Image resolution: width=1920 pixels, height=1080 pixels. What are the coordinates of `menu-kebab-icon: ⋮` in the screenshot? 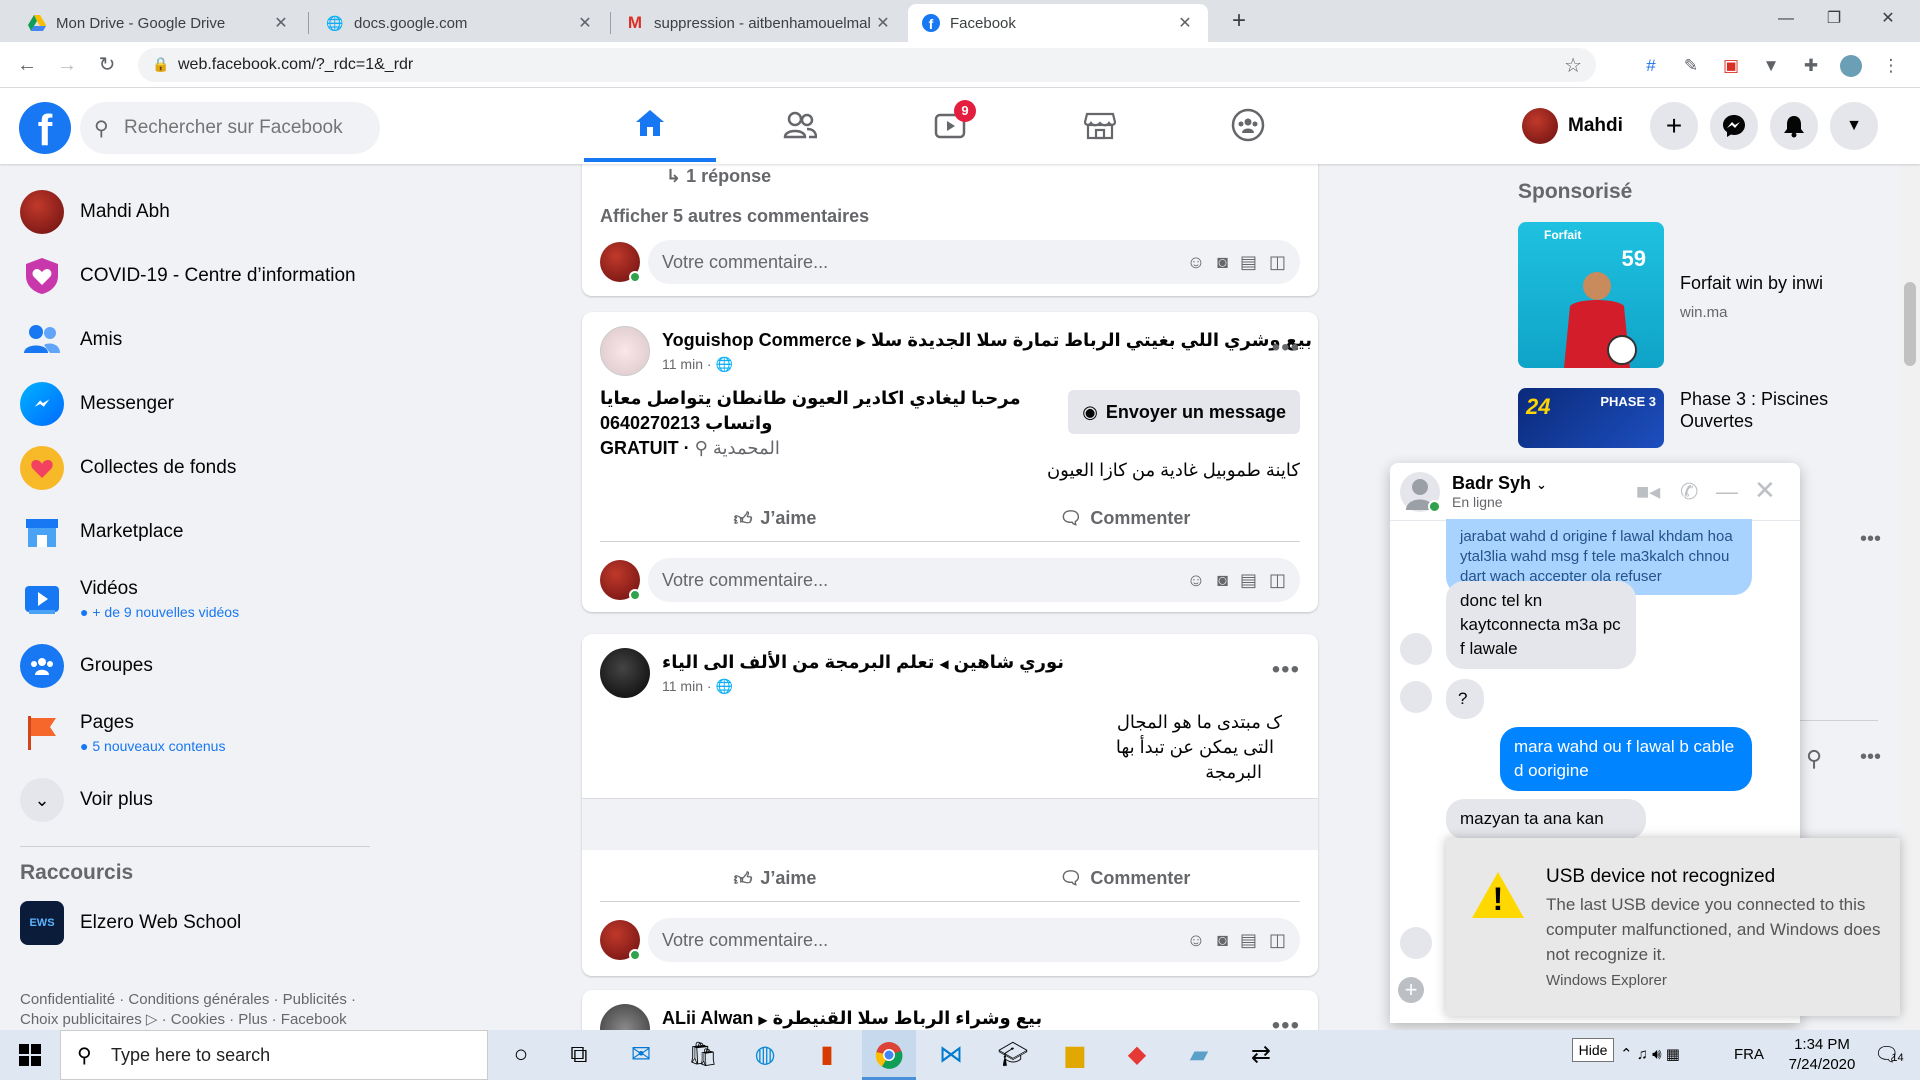 It's located at (1891, 66).